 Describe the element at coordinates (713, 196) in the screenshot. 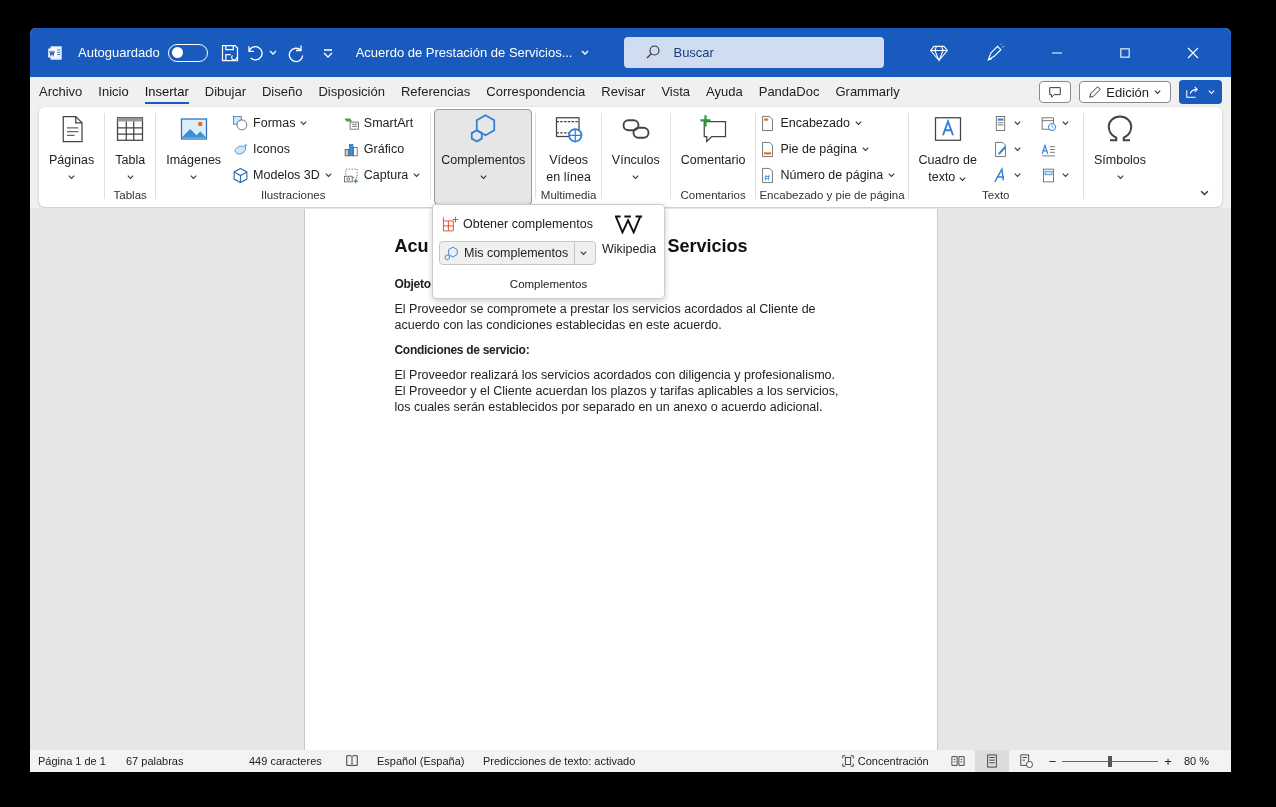

I see `group-label: Comentarios` at that location.